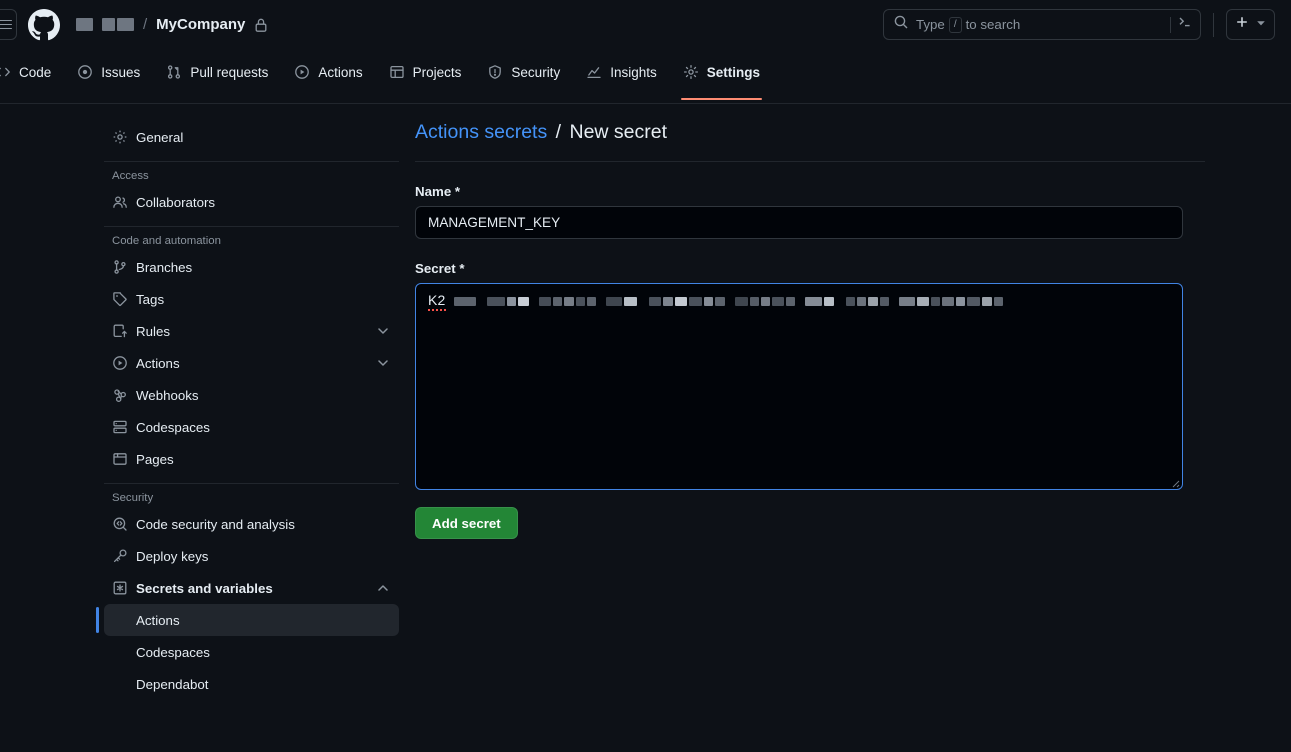 This screenshot has height=752, width=1291. Describe the element at coordinates (799, 222) in the screenshot. I see `secret-name-input: MANAGEMENT_KEY` at that location.